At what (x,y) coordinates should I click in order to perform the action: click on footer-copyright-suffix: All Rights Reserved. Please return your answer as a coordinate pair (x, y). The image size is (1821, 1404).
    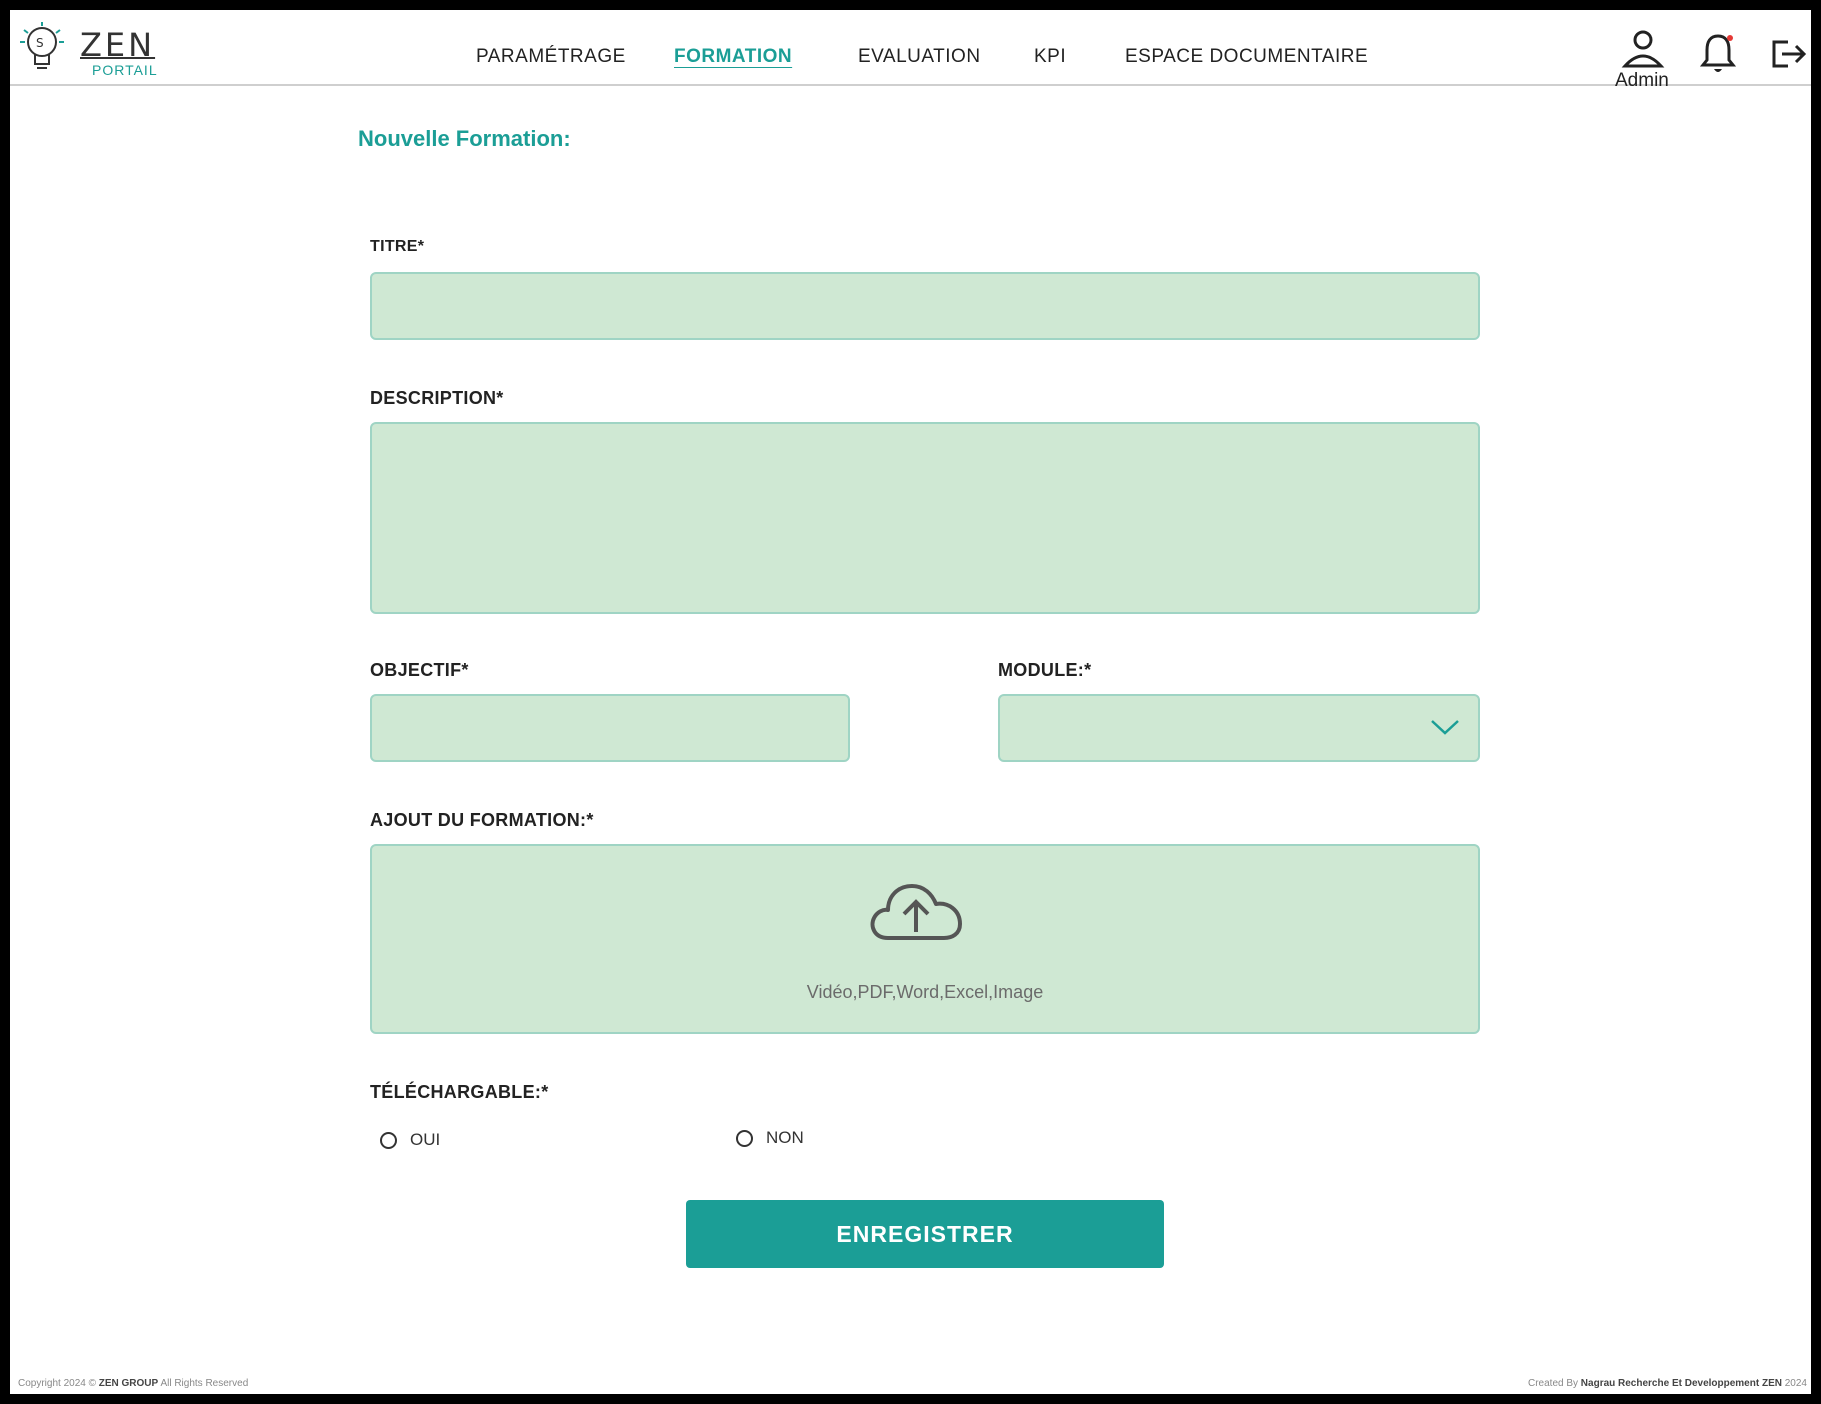
    Looking at the image, I should click on (204, 1383).